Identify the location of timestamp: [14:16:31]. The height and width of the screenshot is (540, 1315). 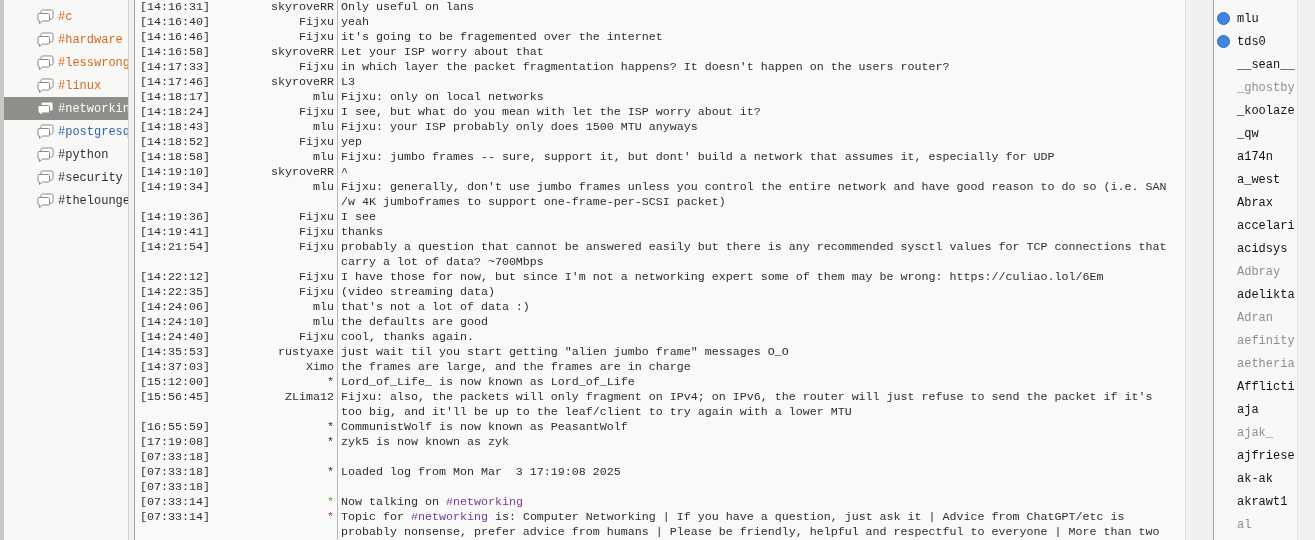
(175, 7).